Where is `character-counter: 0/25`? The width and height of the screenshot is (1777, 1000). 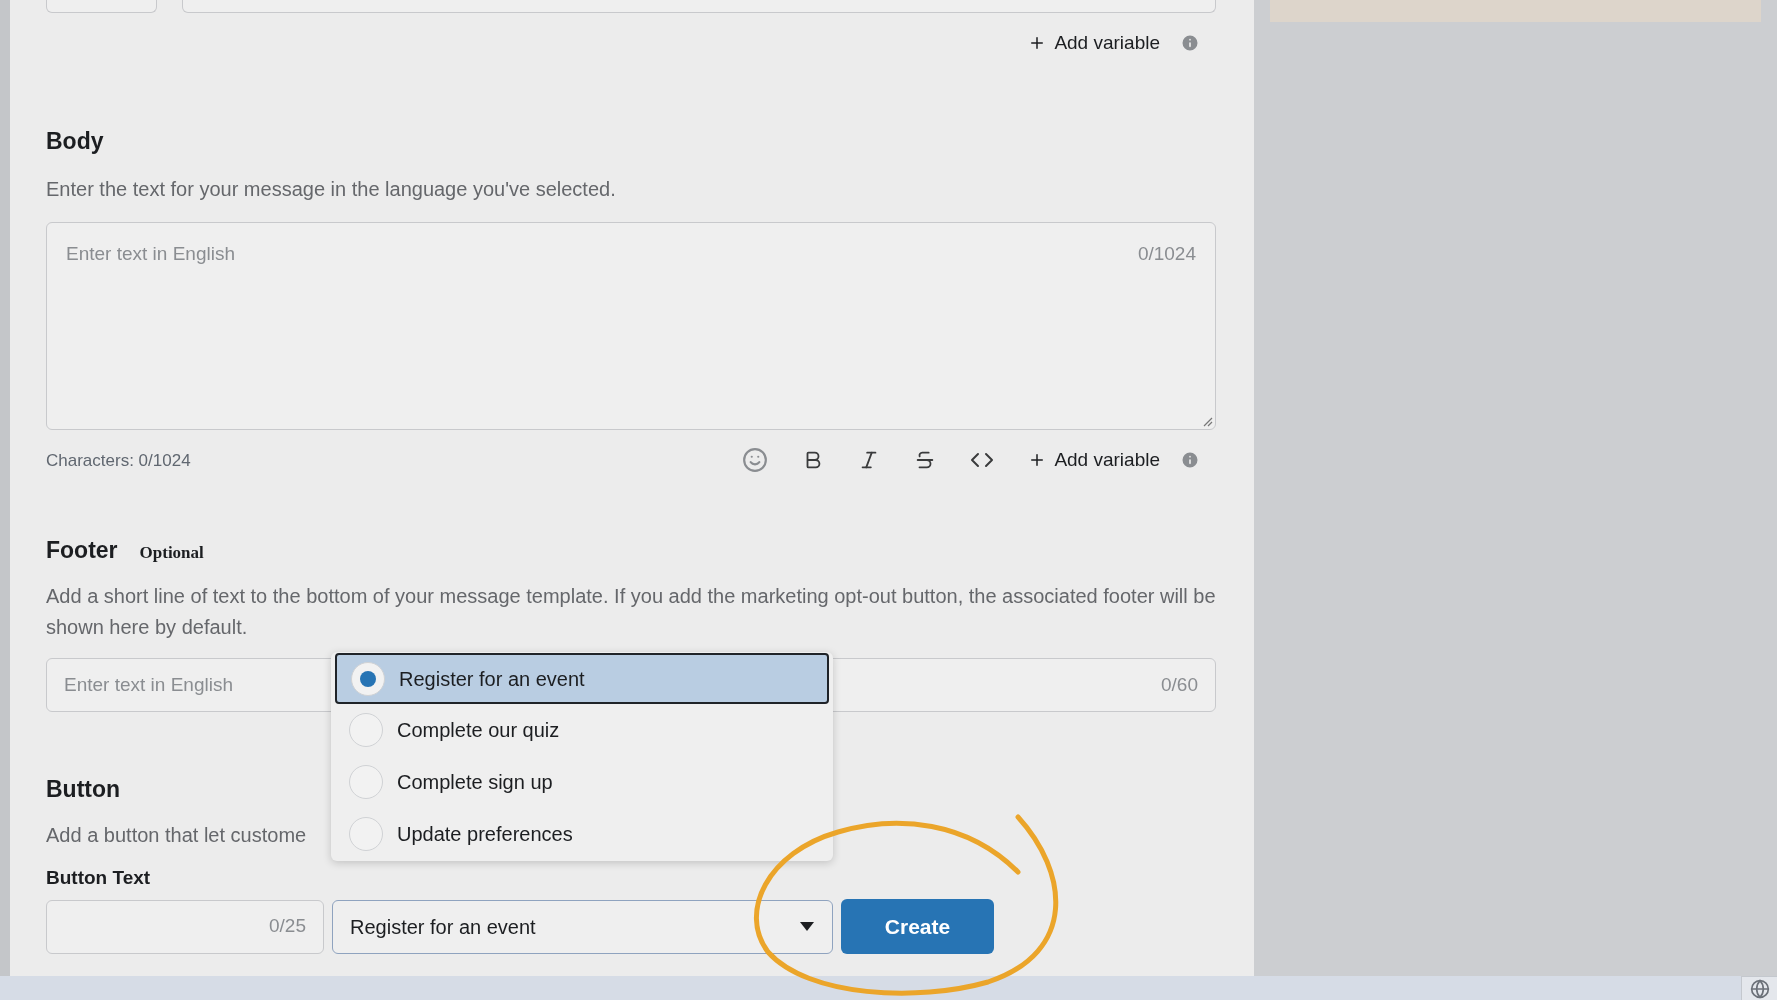 character-counter: 0/25 is located at coordinates (287, 926).